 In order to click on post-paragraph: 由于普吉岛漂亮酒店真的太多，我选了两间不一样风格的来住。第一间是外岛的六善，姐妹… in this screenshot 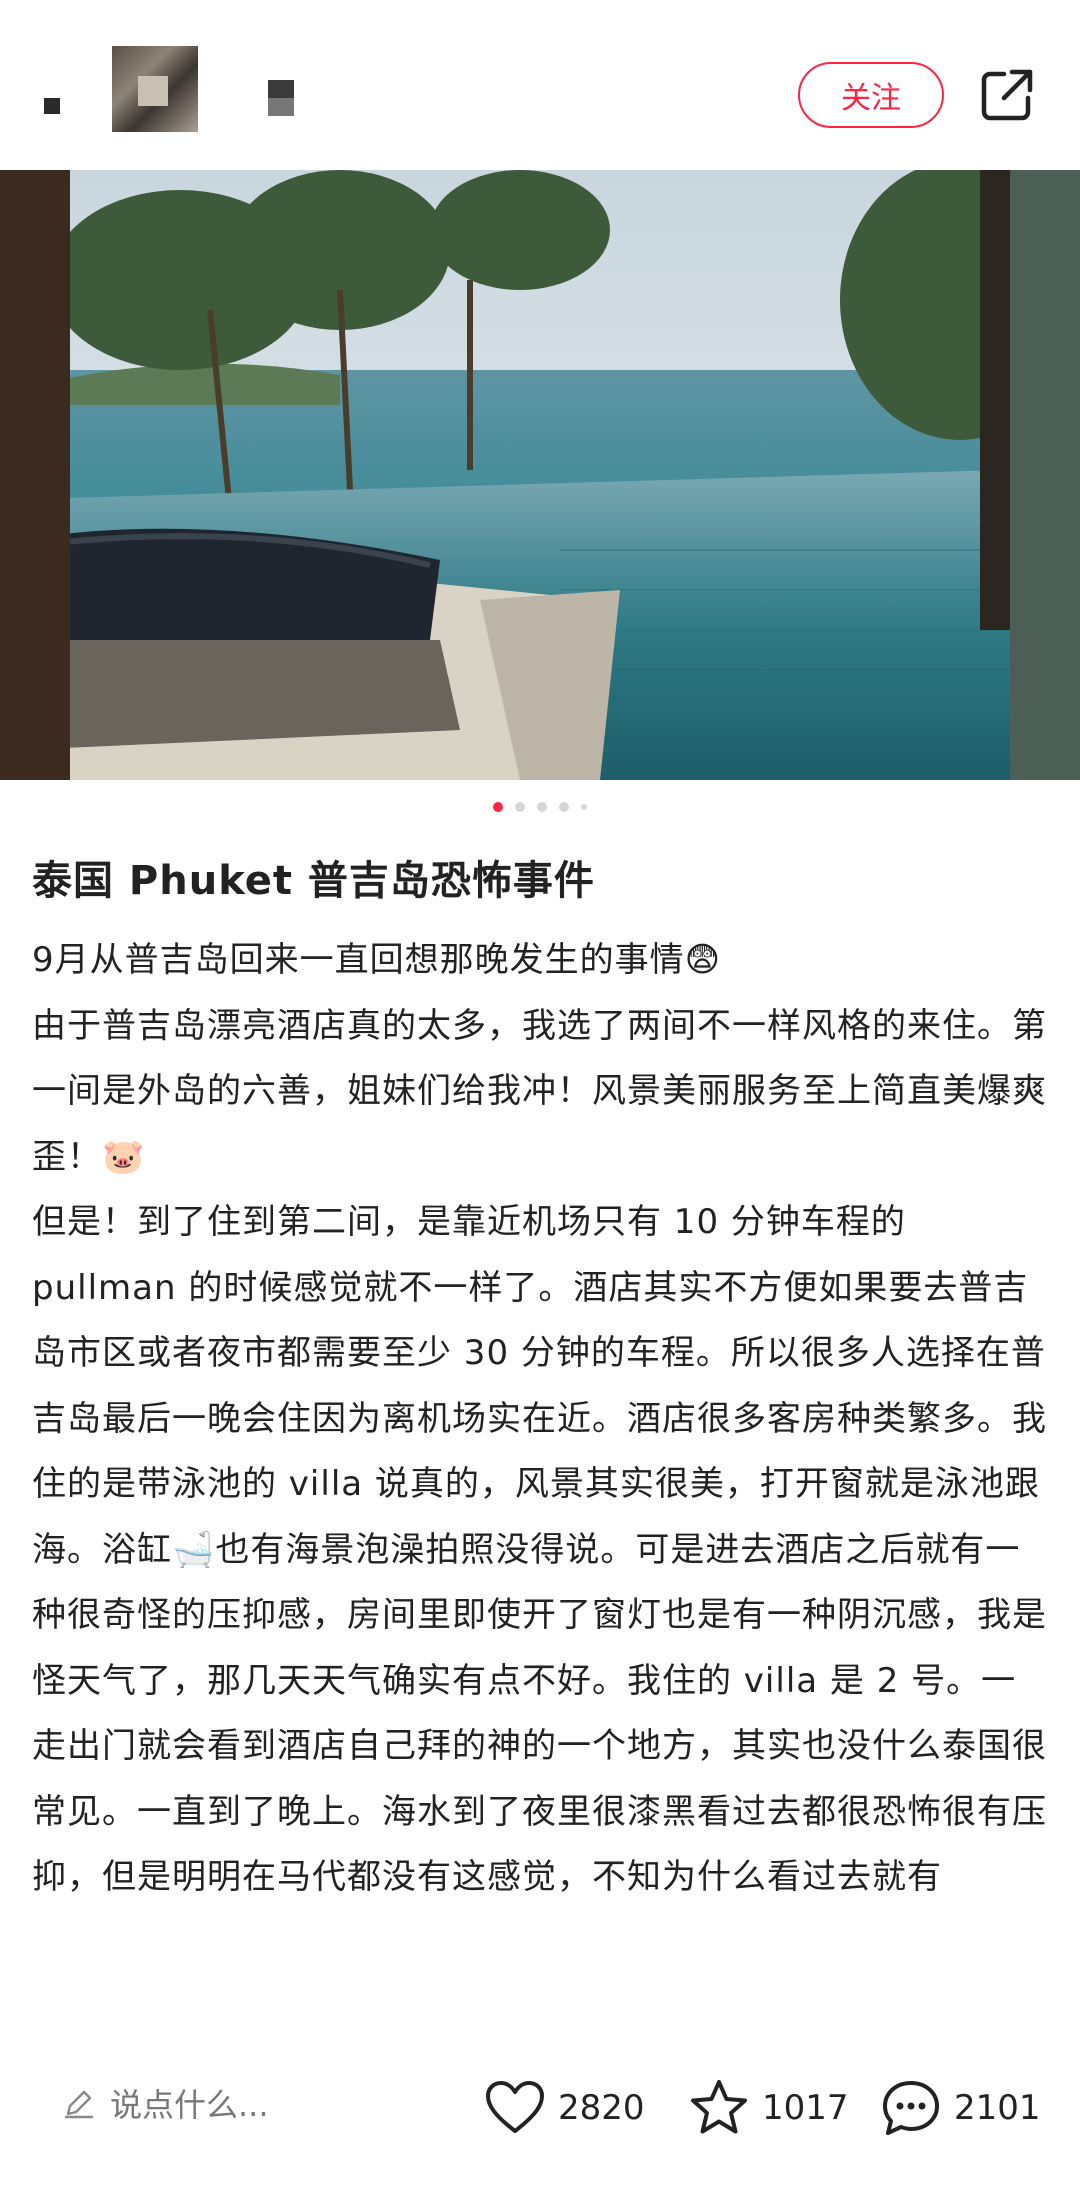, I will do `click(539, 1091)`.